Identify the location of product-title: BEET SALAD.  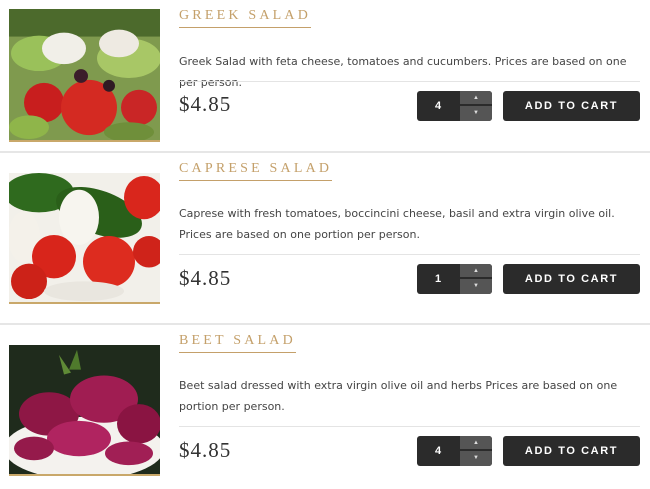
(237, 343).